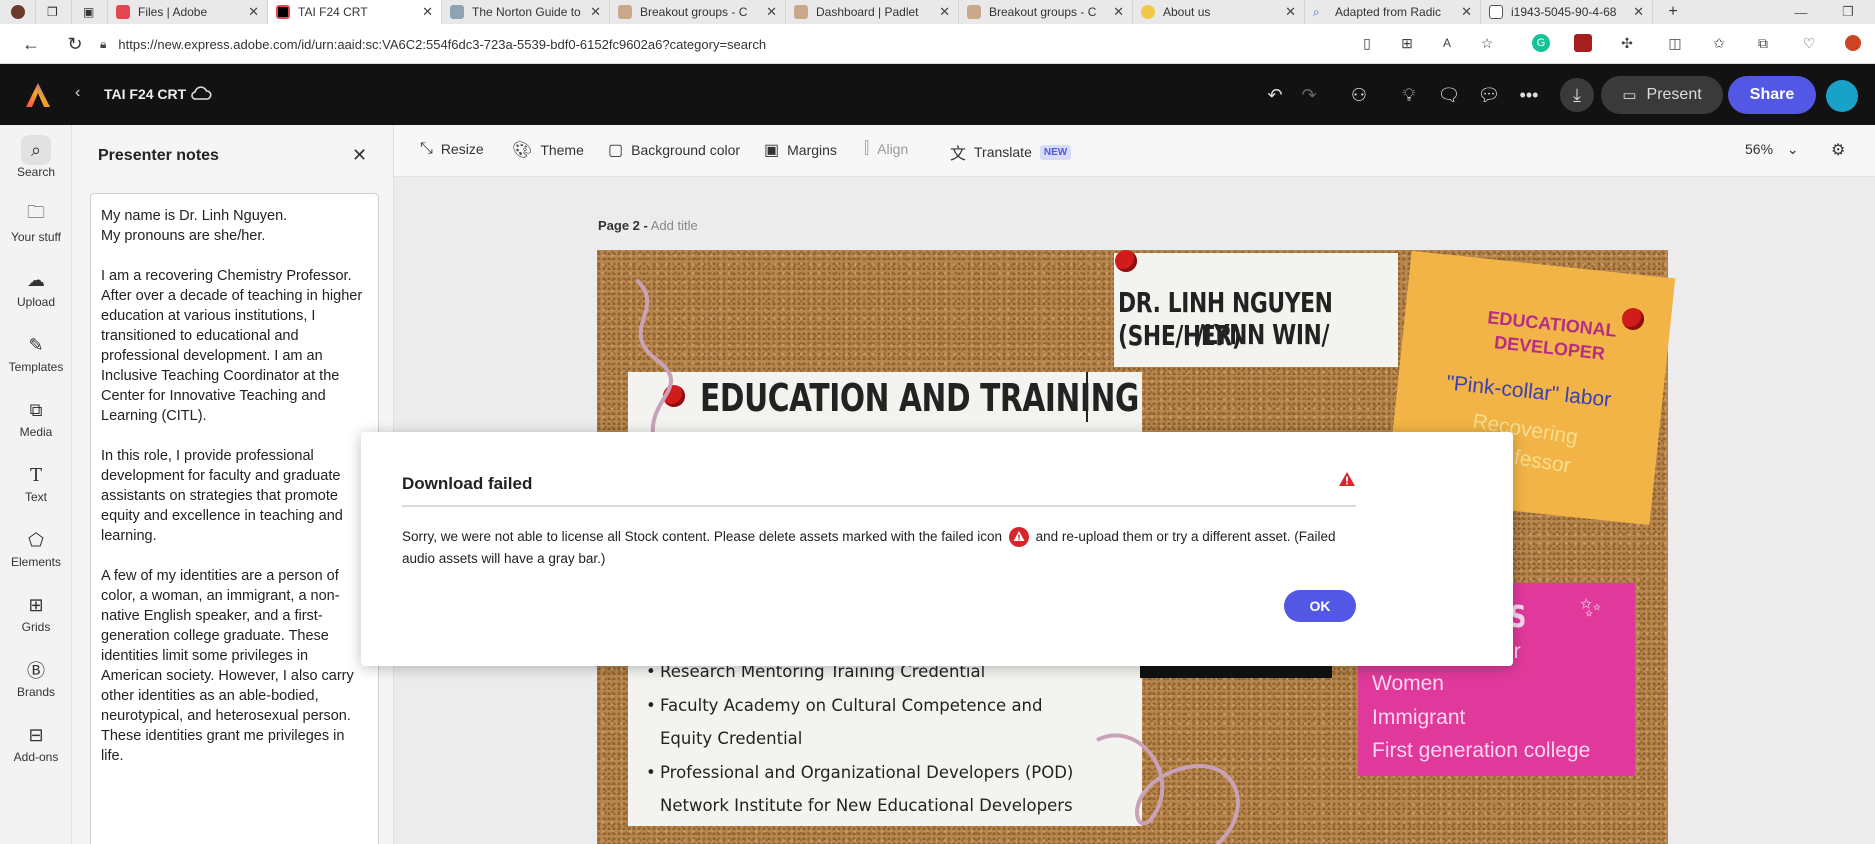 This screenshot has width=1875, height=844. I want to click on comments-button: 🗨︎, so click(1449, 95).